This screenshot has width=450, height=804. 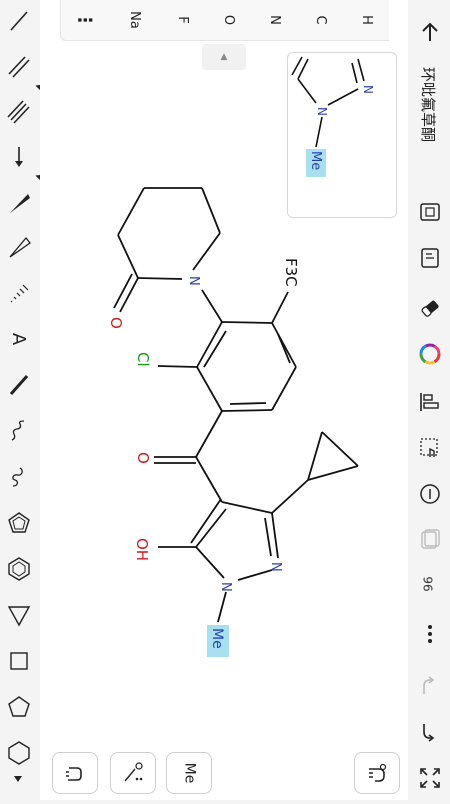 I want to click on element-o-button: O, so click(x=229, y=20).